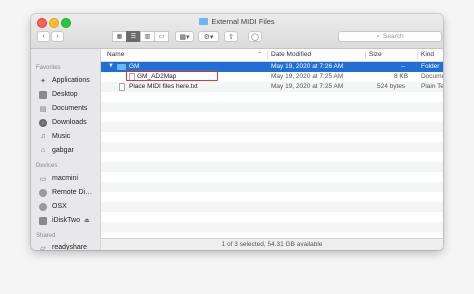 Image resolution: width=474 pixels, height=294 pixels. What do you see at coordinates (43, 192) in the screenshot?
I see `remote-disc-icon` at bounding box center [43, 192].